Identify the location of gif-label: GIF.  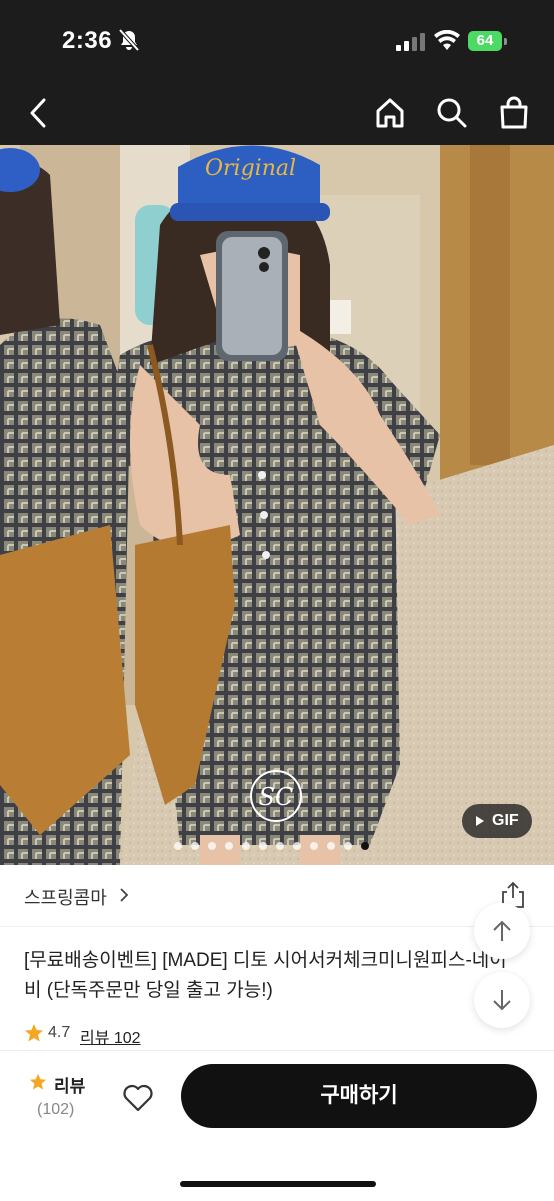
(505, 820).